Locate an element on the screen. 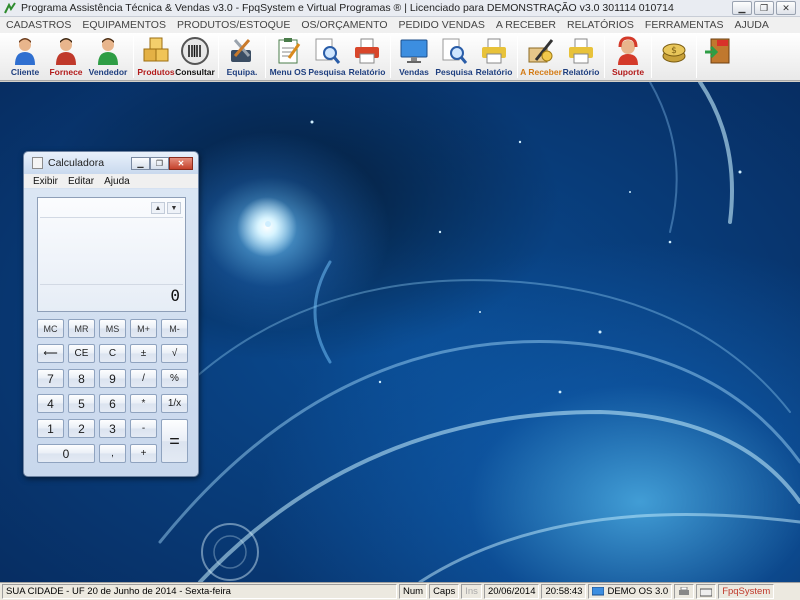 Image resolution: width=800 pixels, height=600 pixels. display-divider is located at coordinates (111, 284).